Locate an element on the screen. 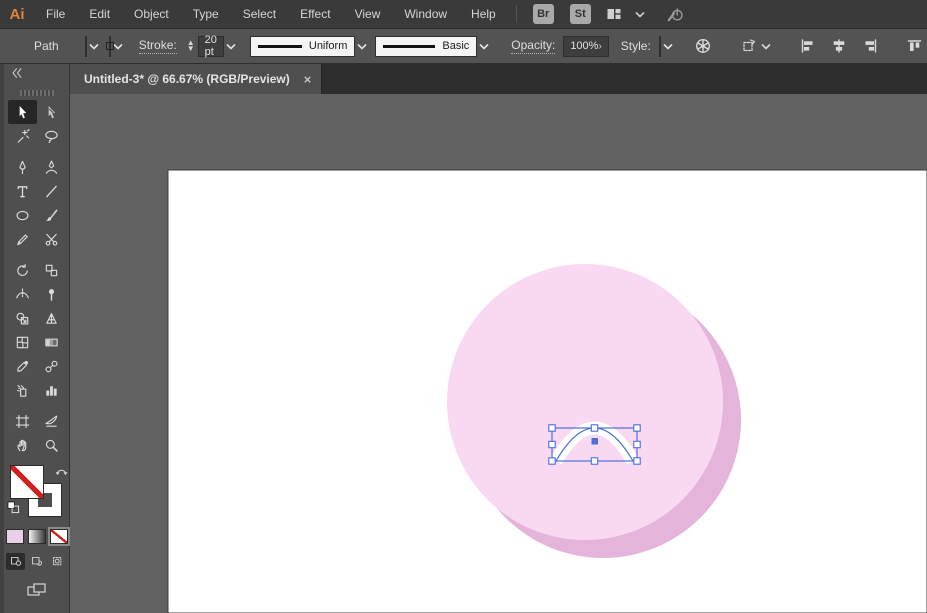  align-right-icon is located at coordinates (869, 46).